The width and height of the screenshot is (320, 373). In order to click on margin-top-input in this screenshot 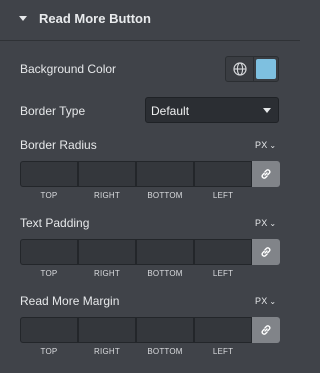, I will do `click(49, 330)`.